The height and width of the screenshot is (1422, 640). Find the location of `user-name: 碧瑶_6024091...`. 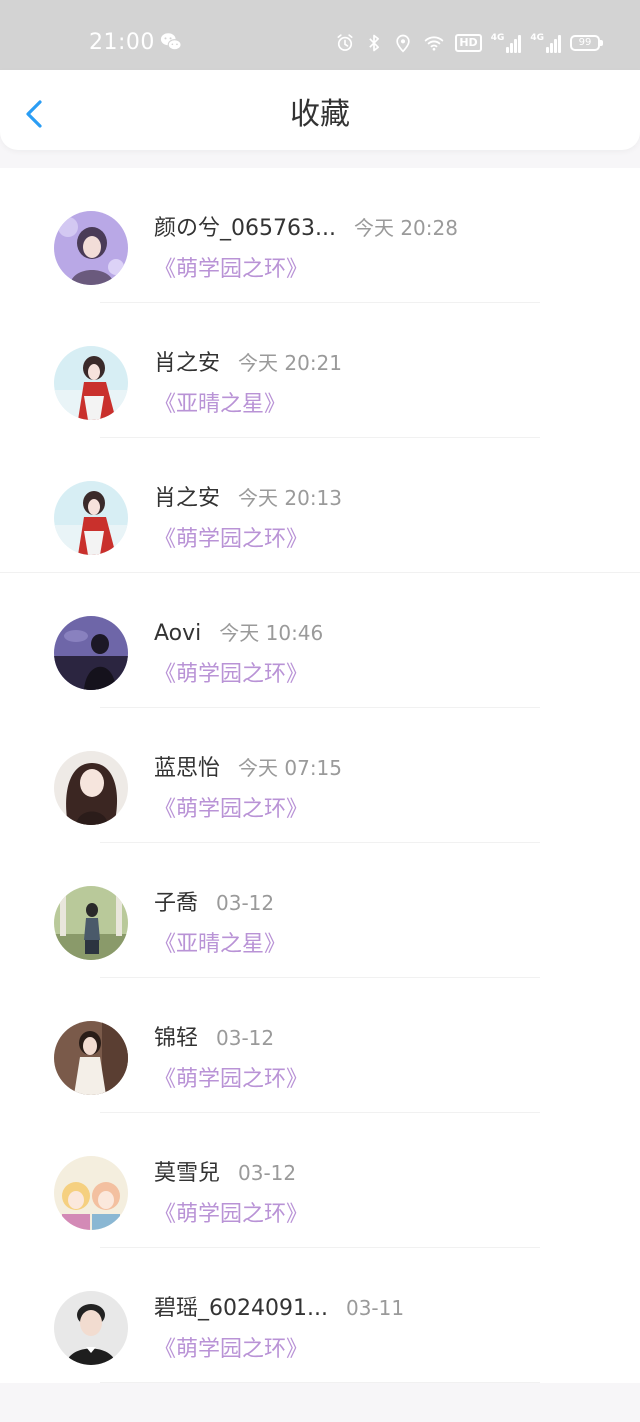

user-name: 碧瑶_6024091... is located at coordinates (241, 1309).